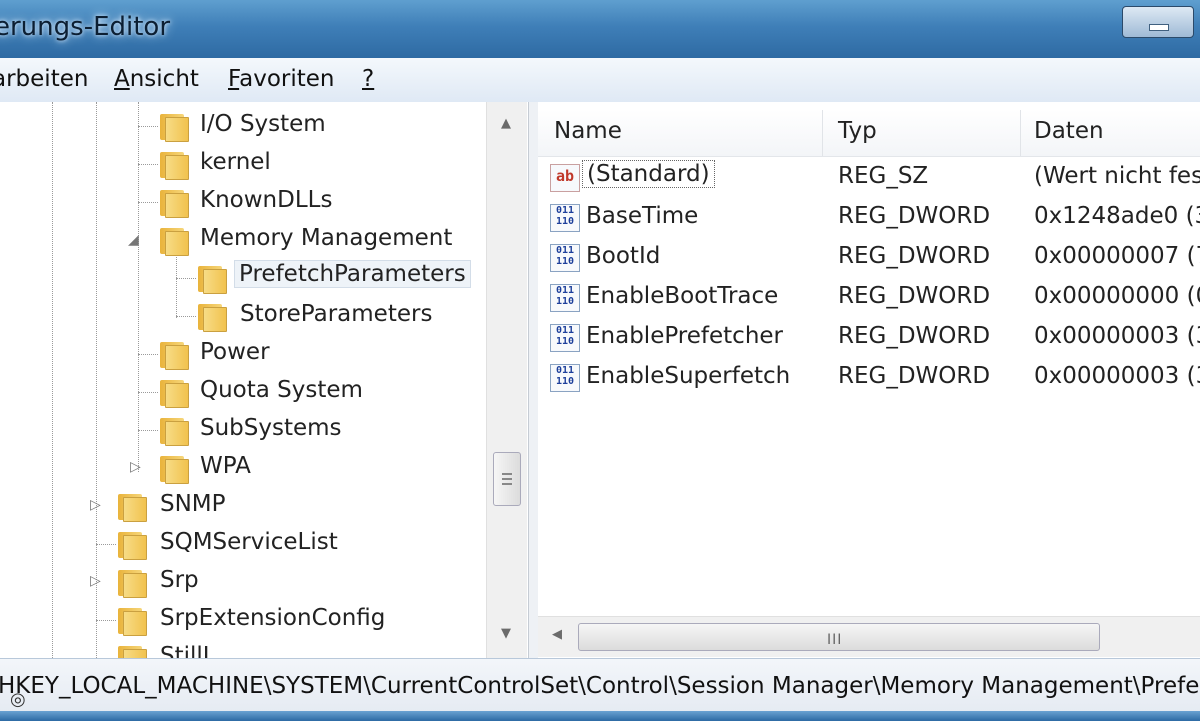 The image size is (1200, 721). Describe the element at coordinates (600, 29) in the screenshot. I see `title-bar: erungs-Editor` at that location.